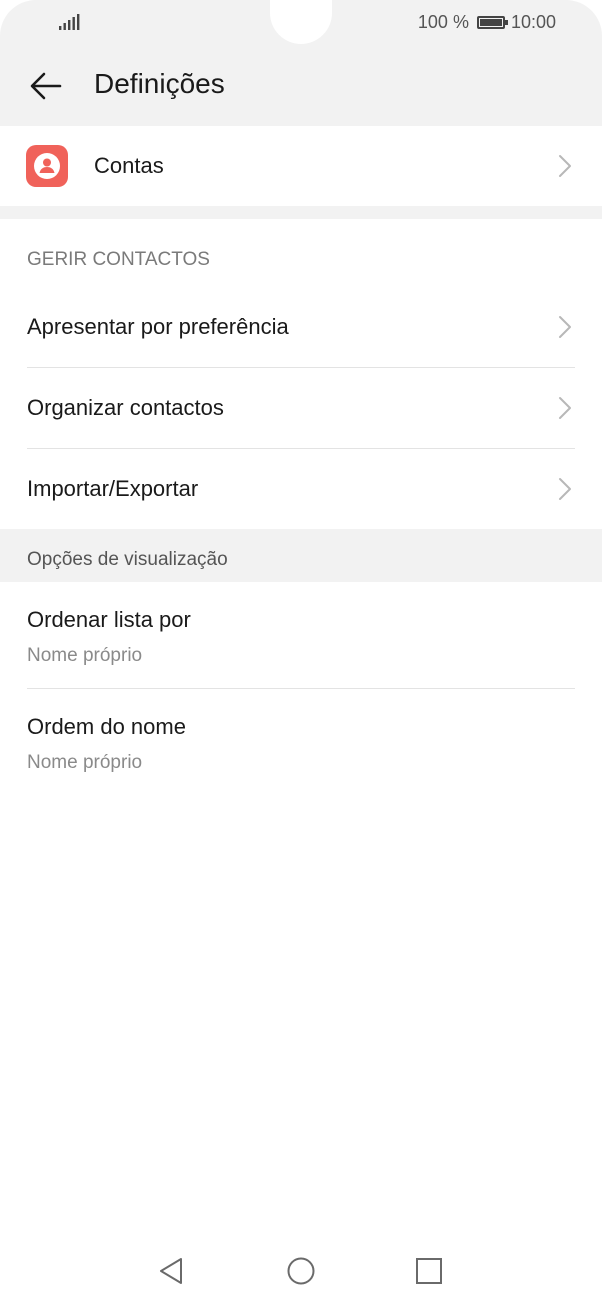  Describe the element at coordinates (429, 1271) in the screenshot. I see `nav-recents-icon` at that location.